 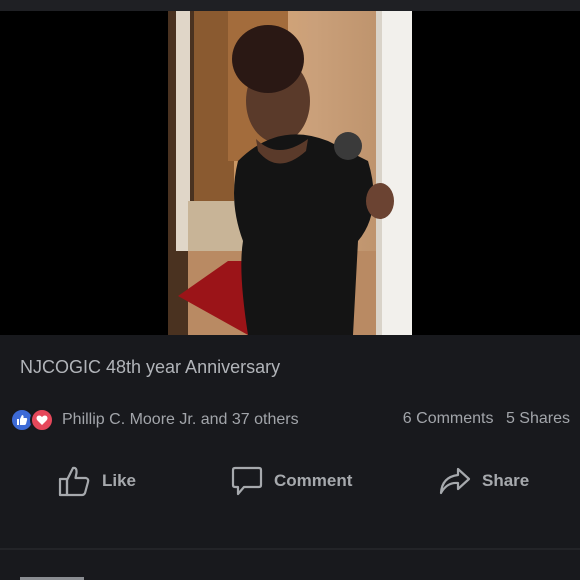 What do you see at coordinates (97, 481) in the screenshot?
I see `like-button: Like` at bounding box center [97, 481].